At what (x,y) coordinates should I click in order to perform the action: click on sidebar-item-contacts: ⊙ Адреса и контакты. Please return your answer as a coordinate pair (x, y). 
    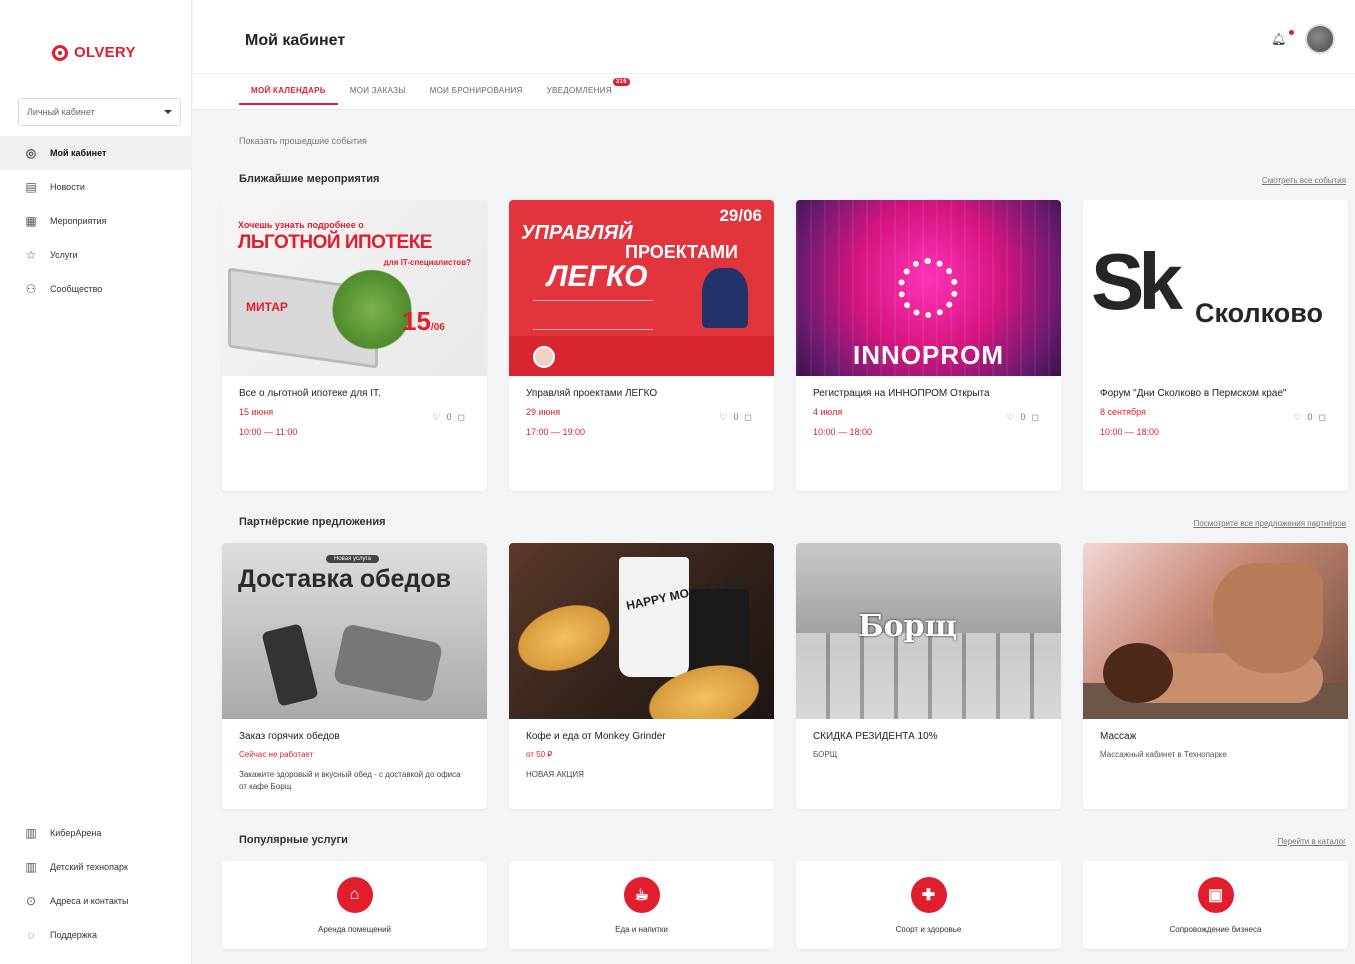
    Looking at the image, I should click on (96, 901).